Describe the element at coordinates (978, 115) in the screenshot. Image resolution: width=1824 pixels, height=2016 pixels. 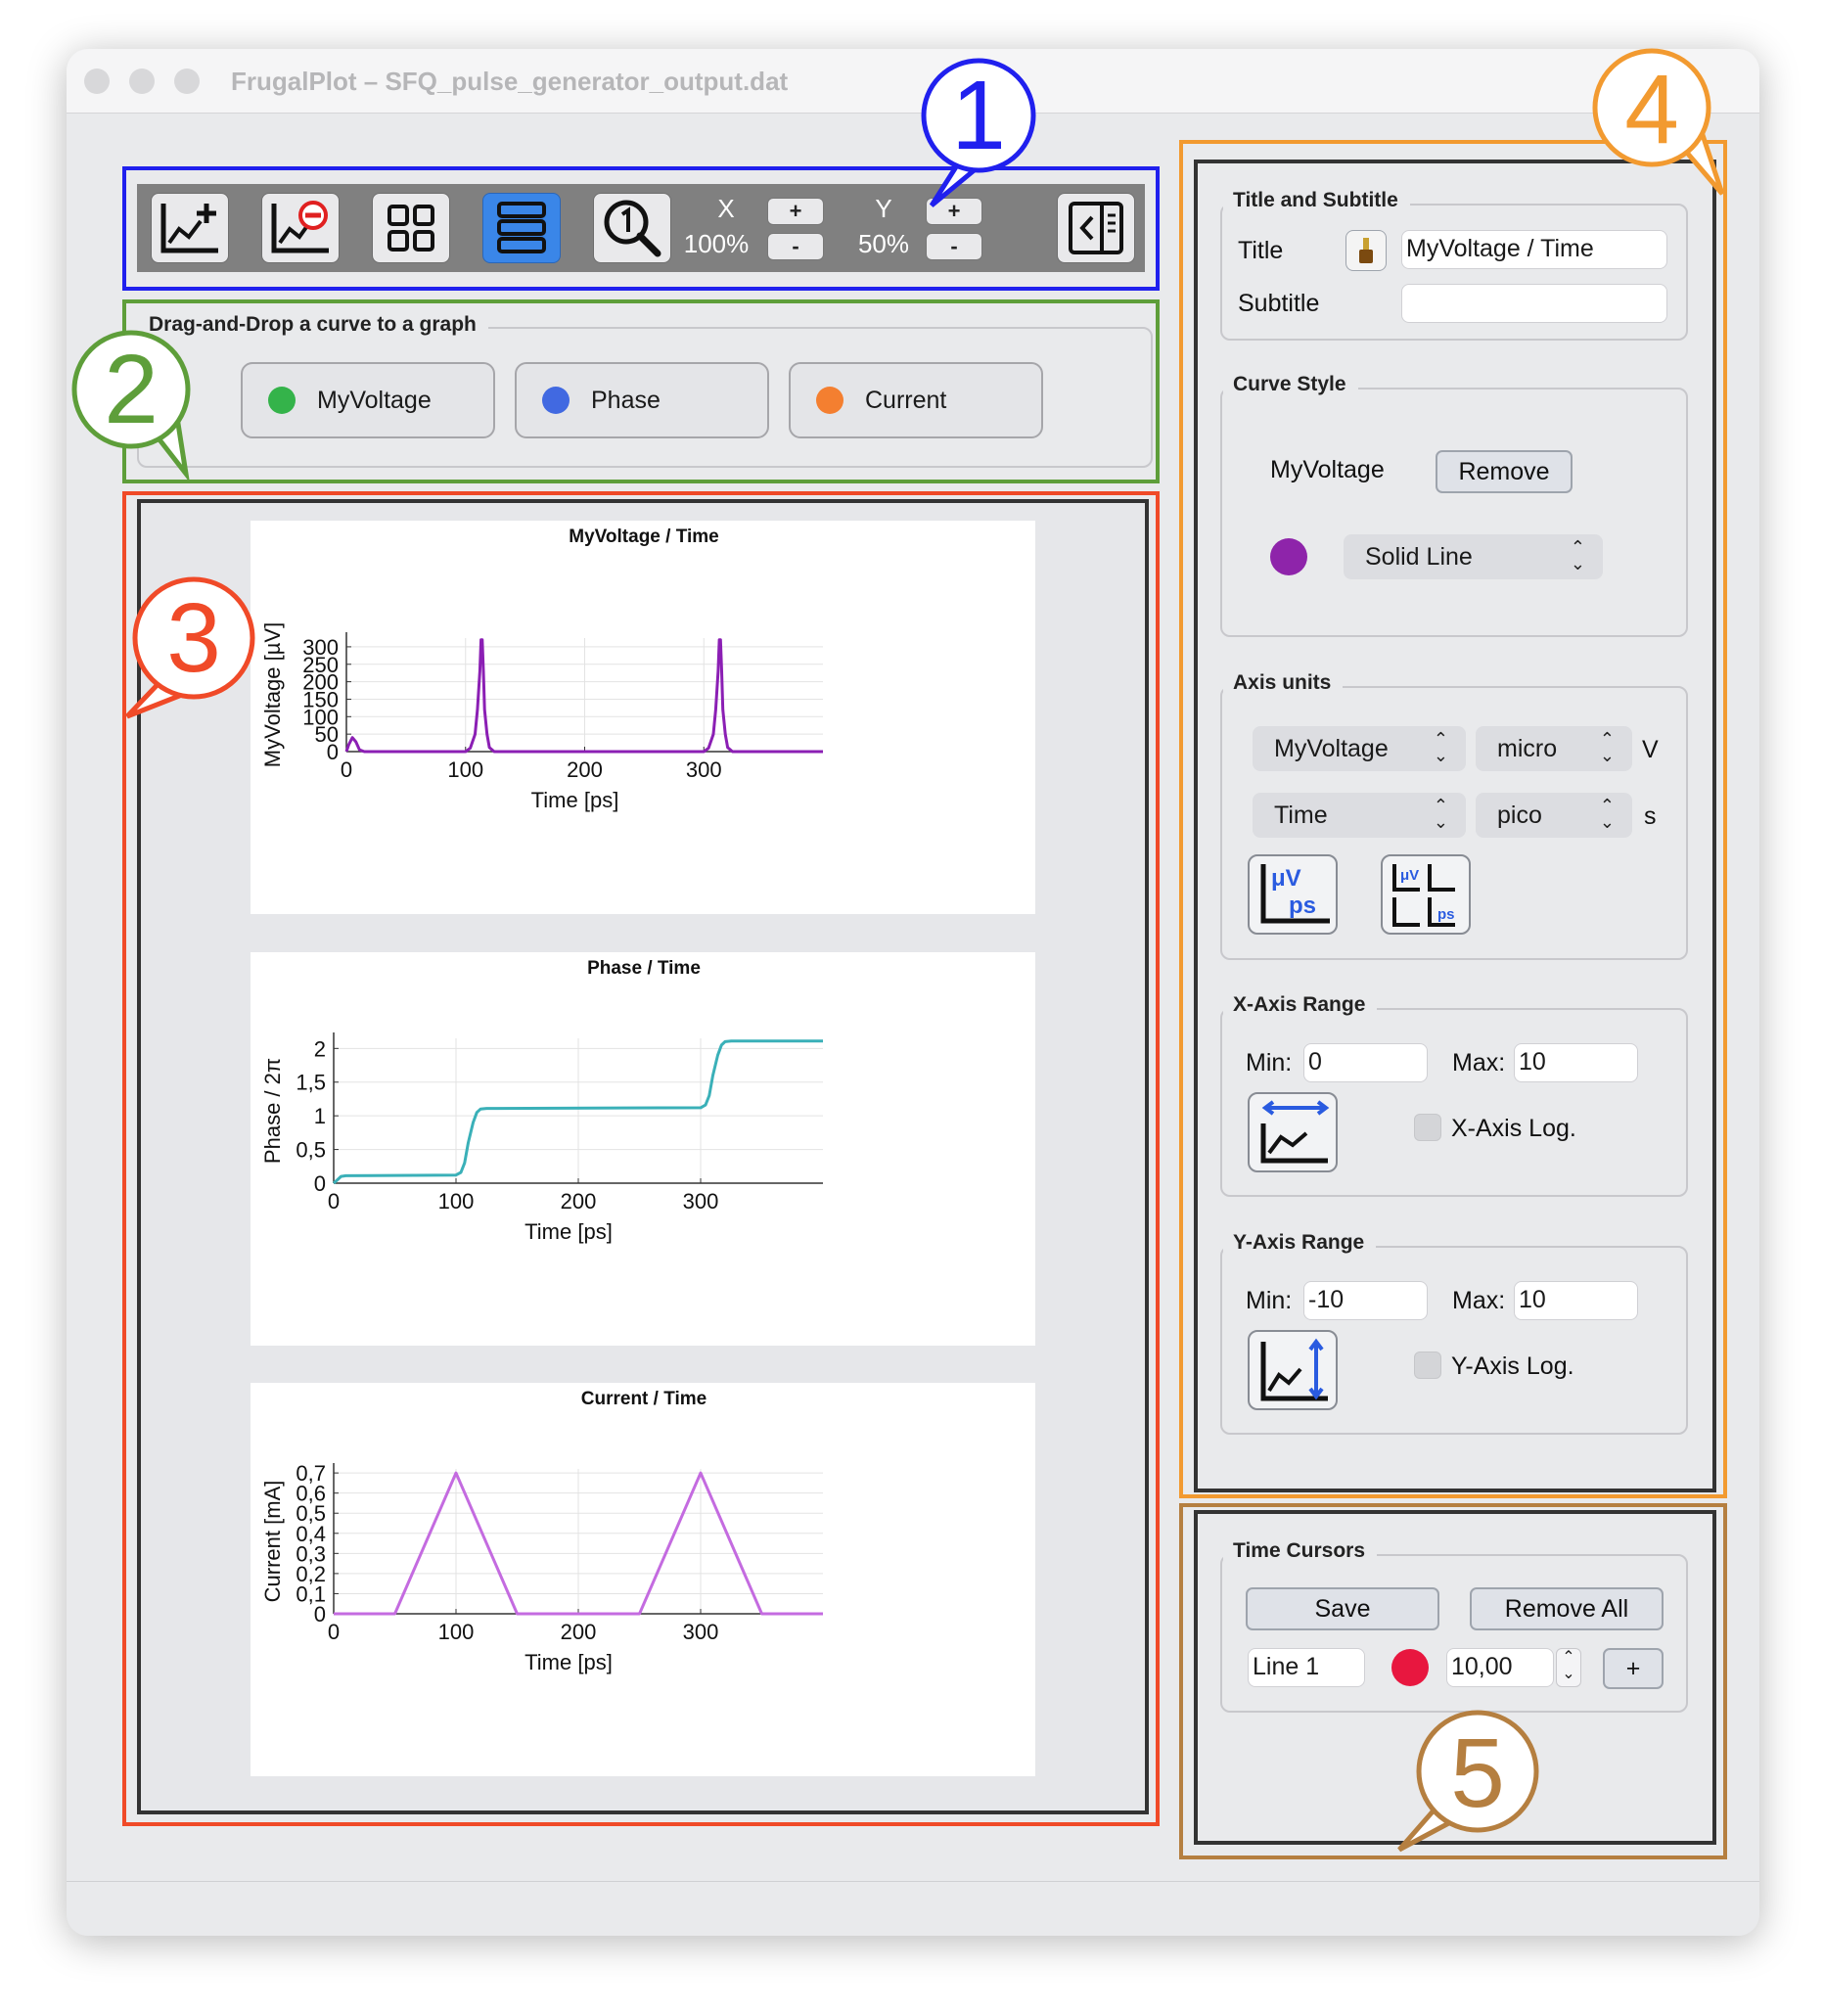
I see `callout-1-label: 1` at that location.